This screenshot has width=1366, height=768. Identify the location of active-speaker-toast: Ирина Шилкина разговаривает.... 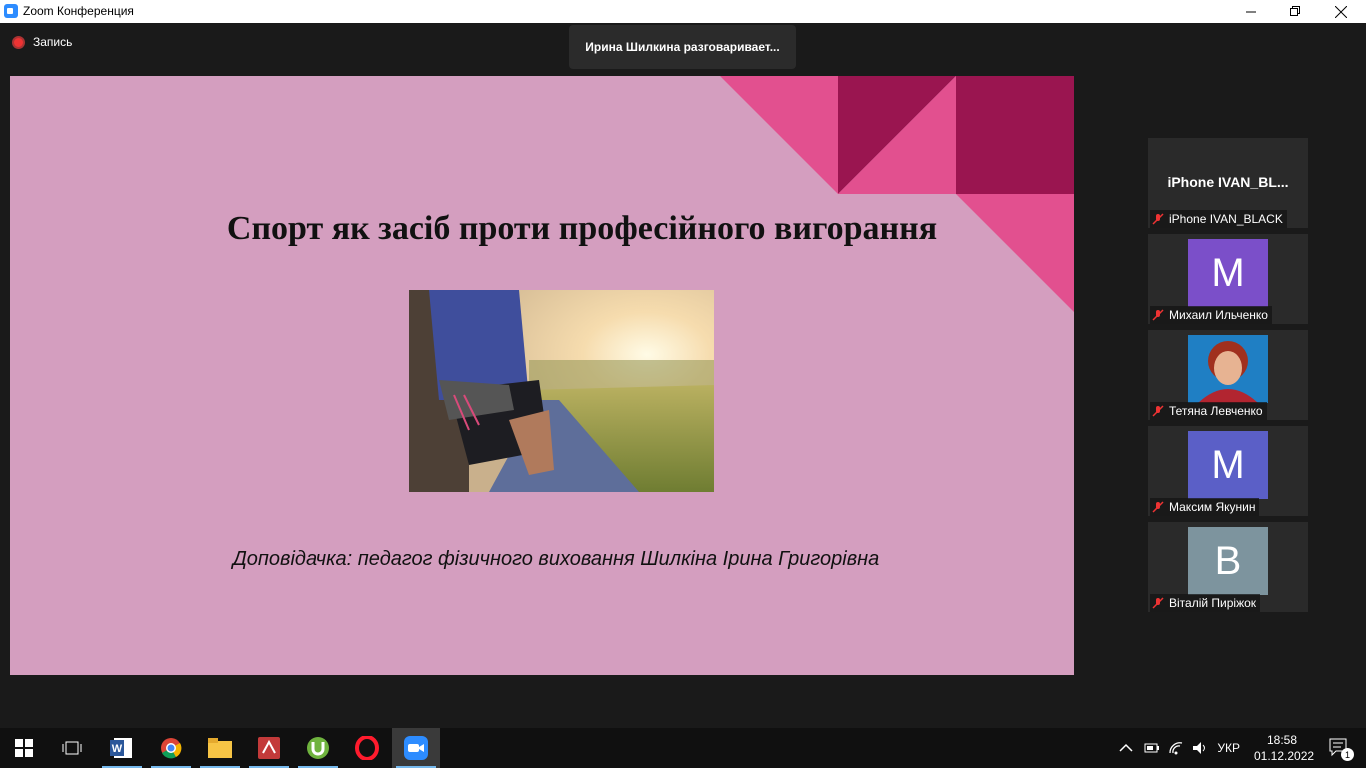
(682, 47).